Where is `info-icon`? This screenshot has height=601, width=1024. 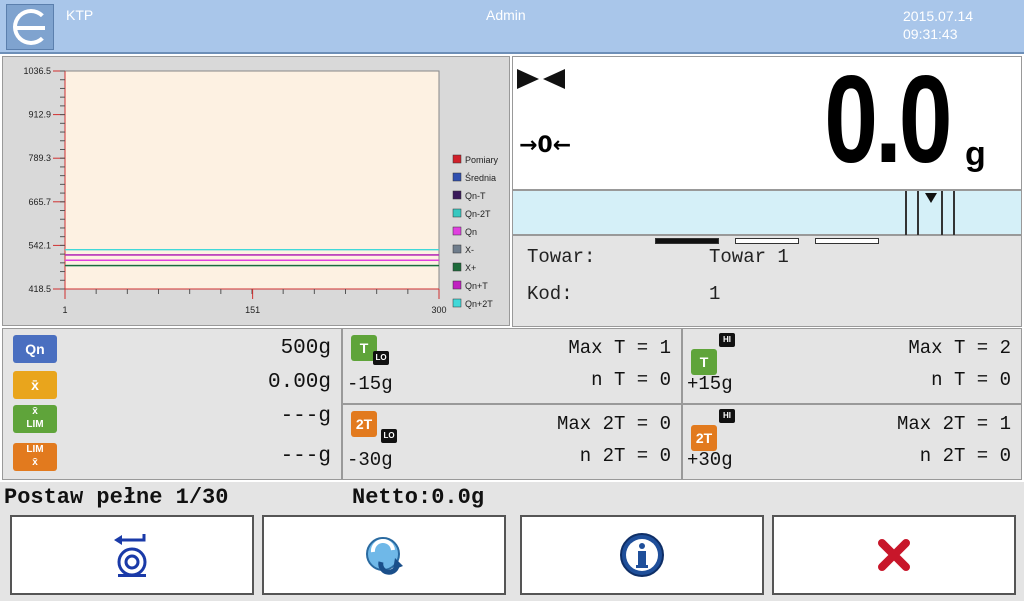 info-icon is located at coordinates (642, 555).